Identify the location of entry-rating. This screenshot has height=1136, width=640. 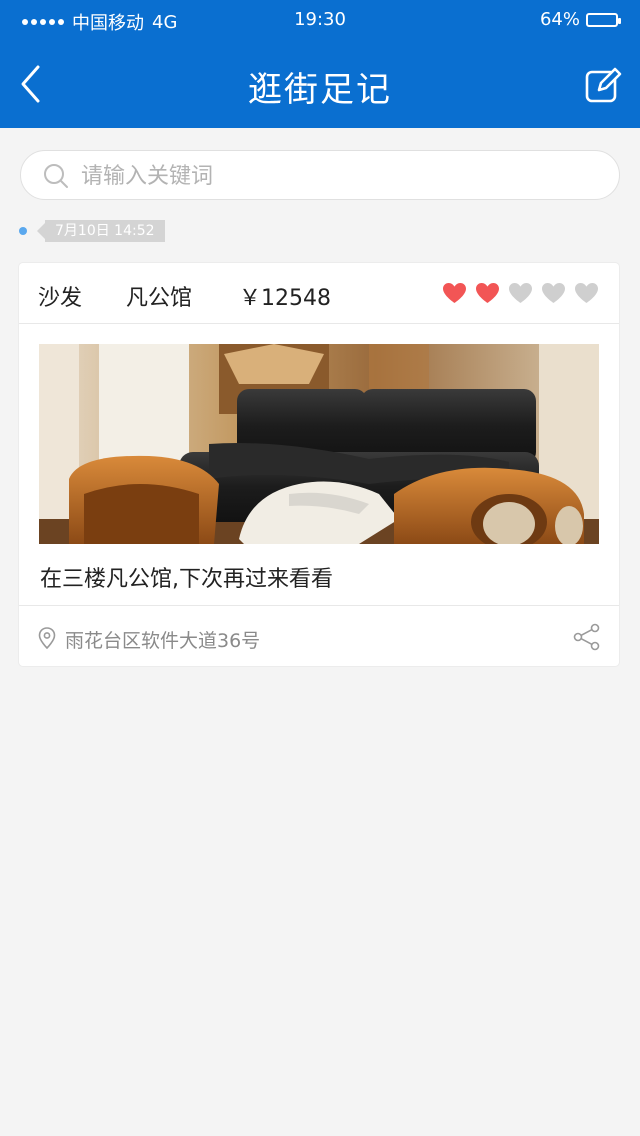
(520, 293).